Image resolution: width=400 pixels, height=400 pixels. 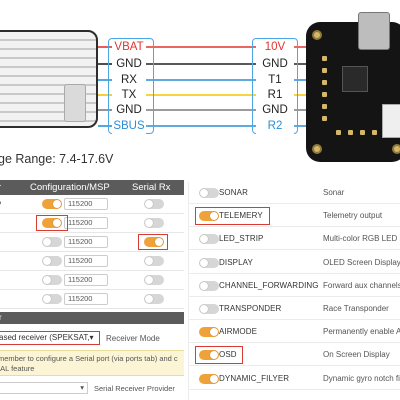 What do you see at coordinates (241, 239) in the screenshot?
I see `feature-name: LED_STRIP` at bounding box center [241, 239].